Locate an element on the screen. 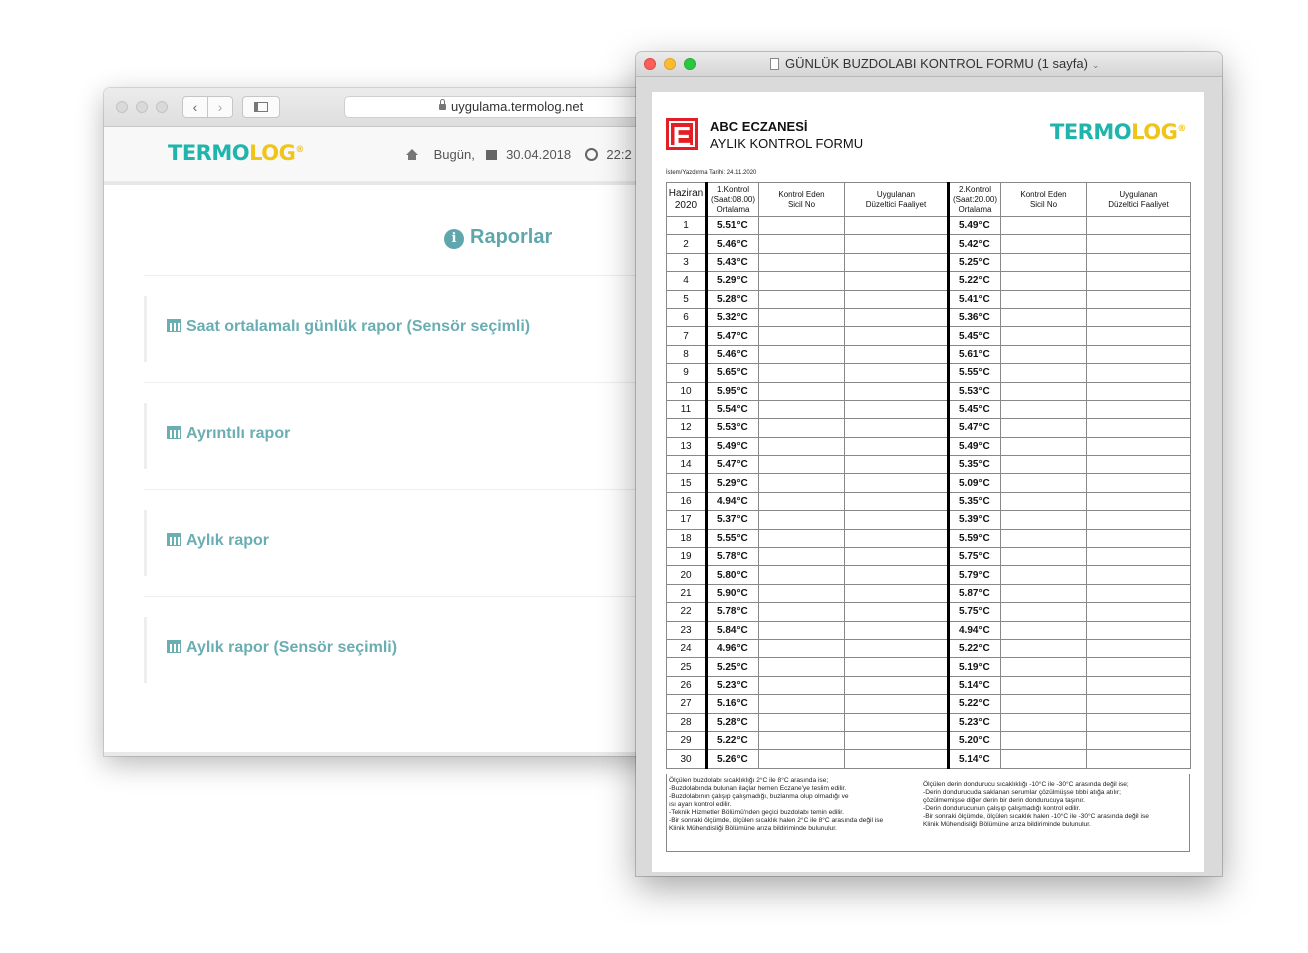 This screenshot has height=953, width=1308. control2-value: 5.20°C is located at coordinates (974, 740).